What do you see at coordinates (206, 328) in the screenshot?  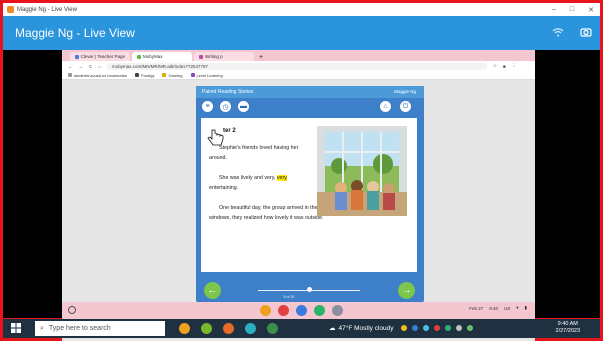 I see `app-taskbar-icon` at bounding box center [206, 328].